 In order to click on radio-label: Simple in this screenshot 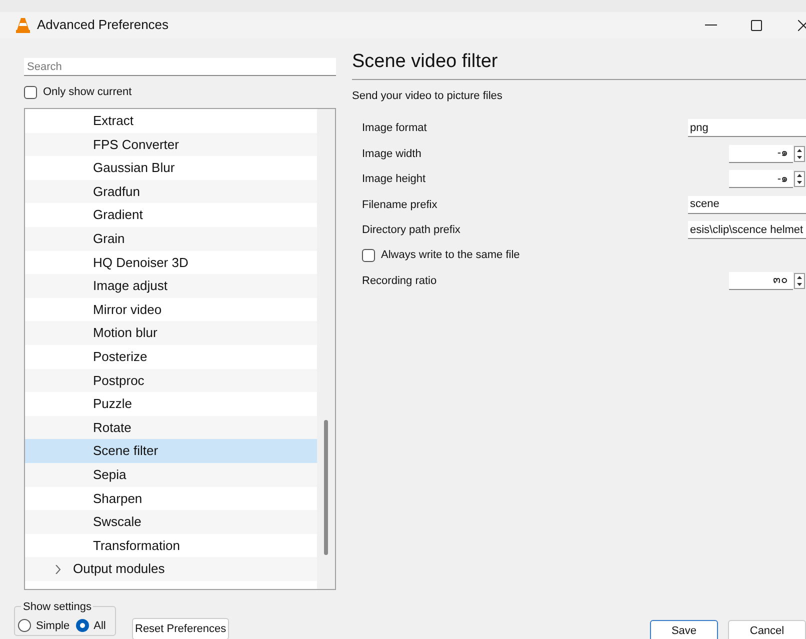, I will do `click(53, 626)`.